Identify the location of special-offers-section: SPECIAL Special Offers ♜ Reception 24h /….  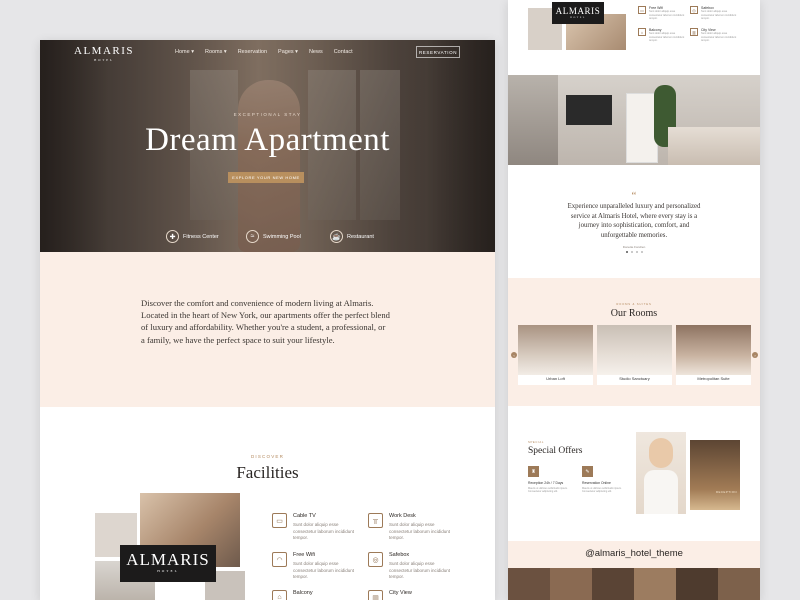
(634, 473).